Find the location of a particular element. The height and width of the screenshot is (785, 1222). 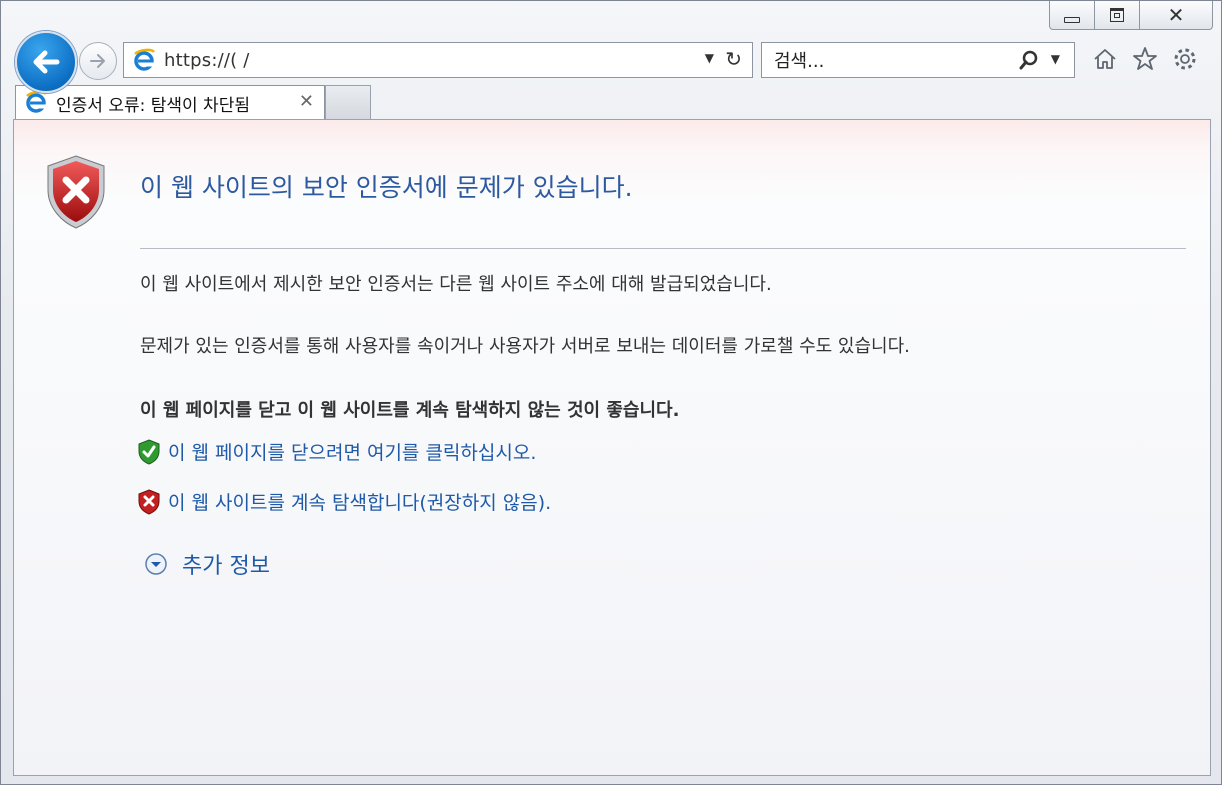

tab-title: 인증서 오류: 탐색이 차단됨 is located at coordinates (153, 105).